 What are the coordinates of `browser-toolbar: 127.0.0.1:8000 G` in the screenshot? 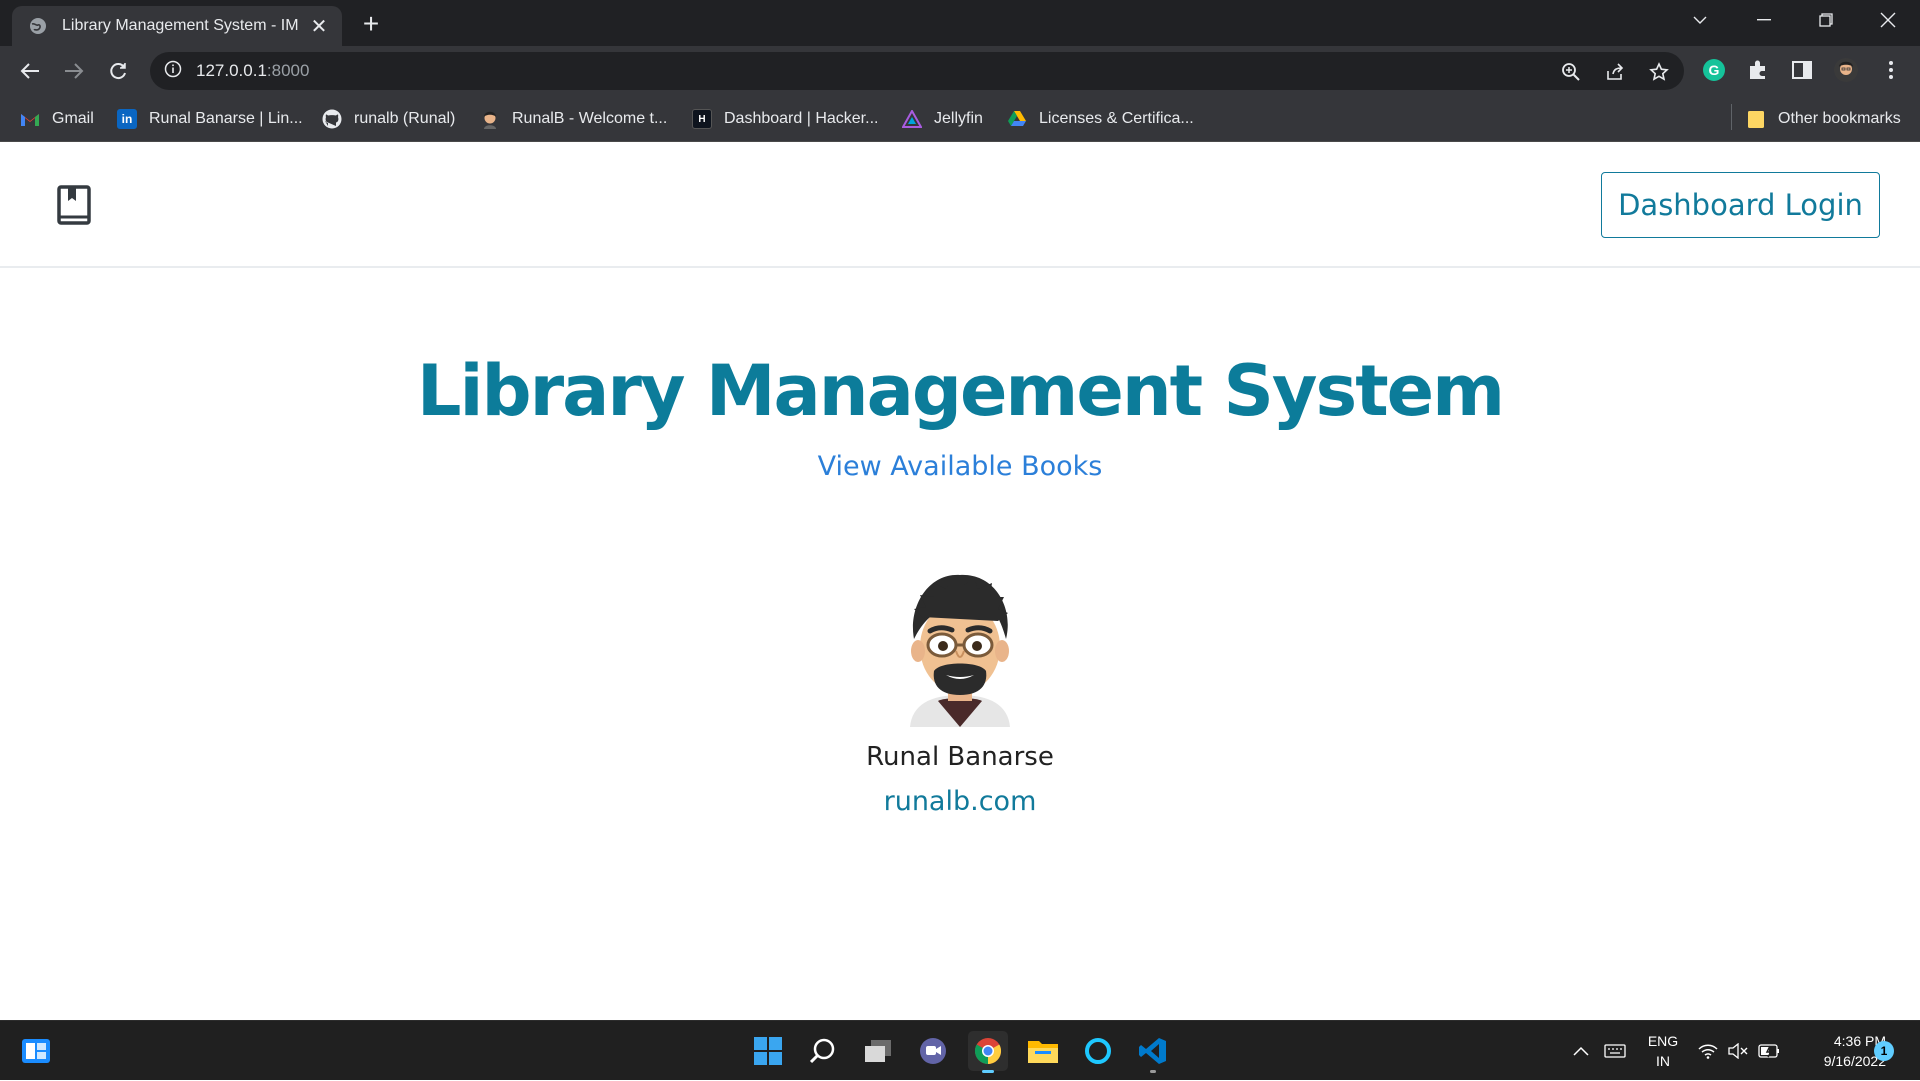 It's located at (960, 71).